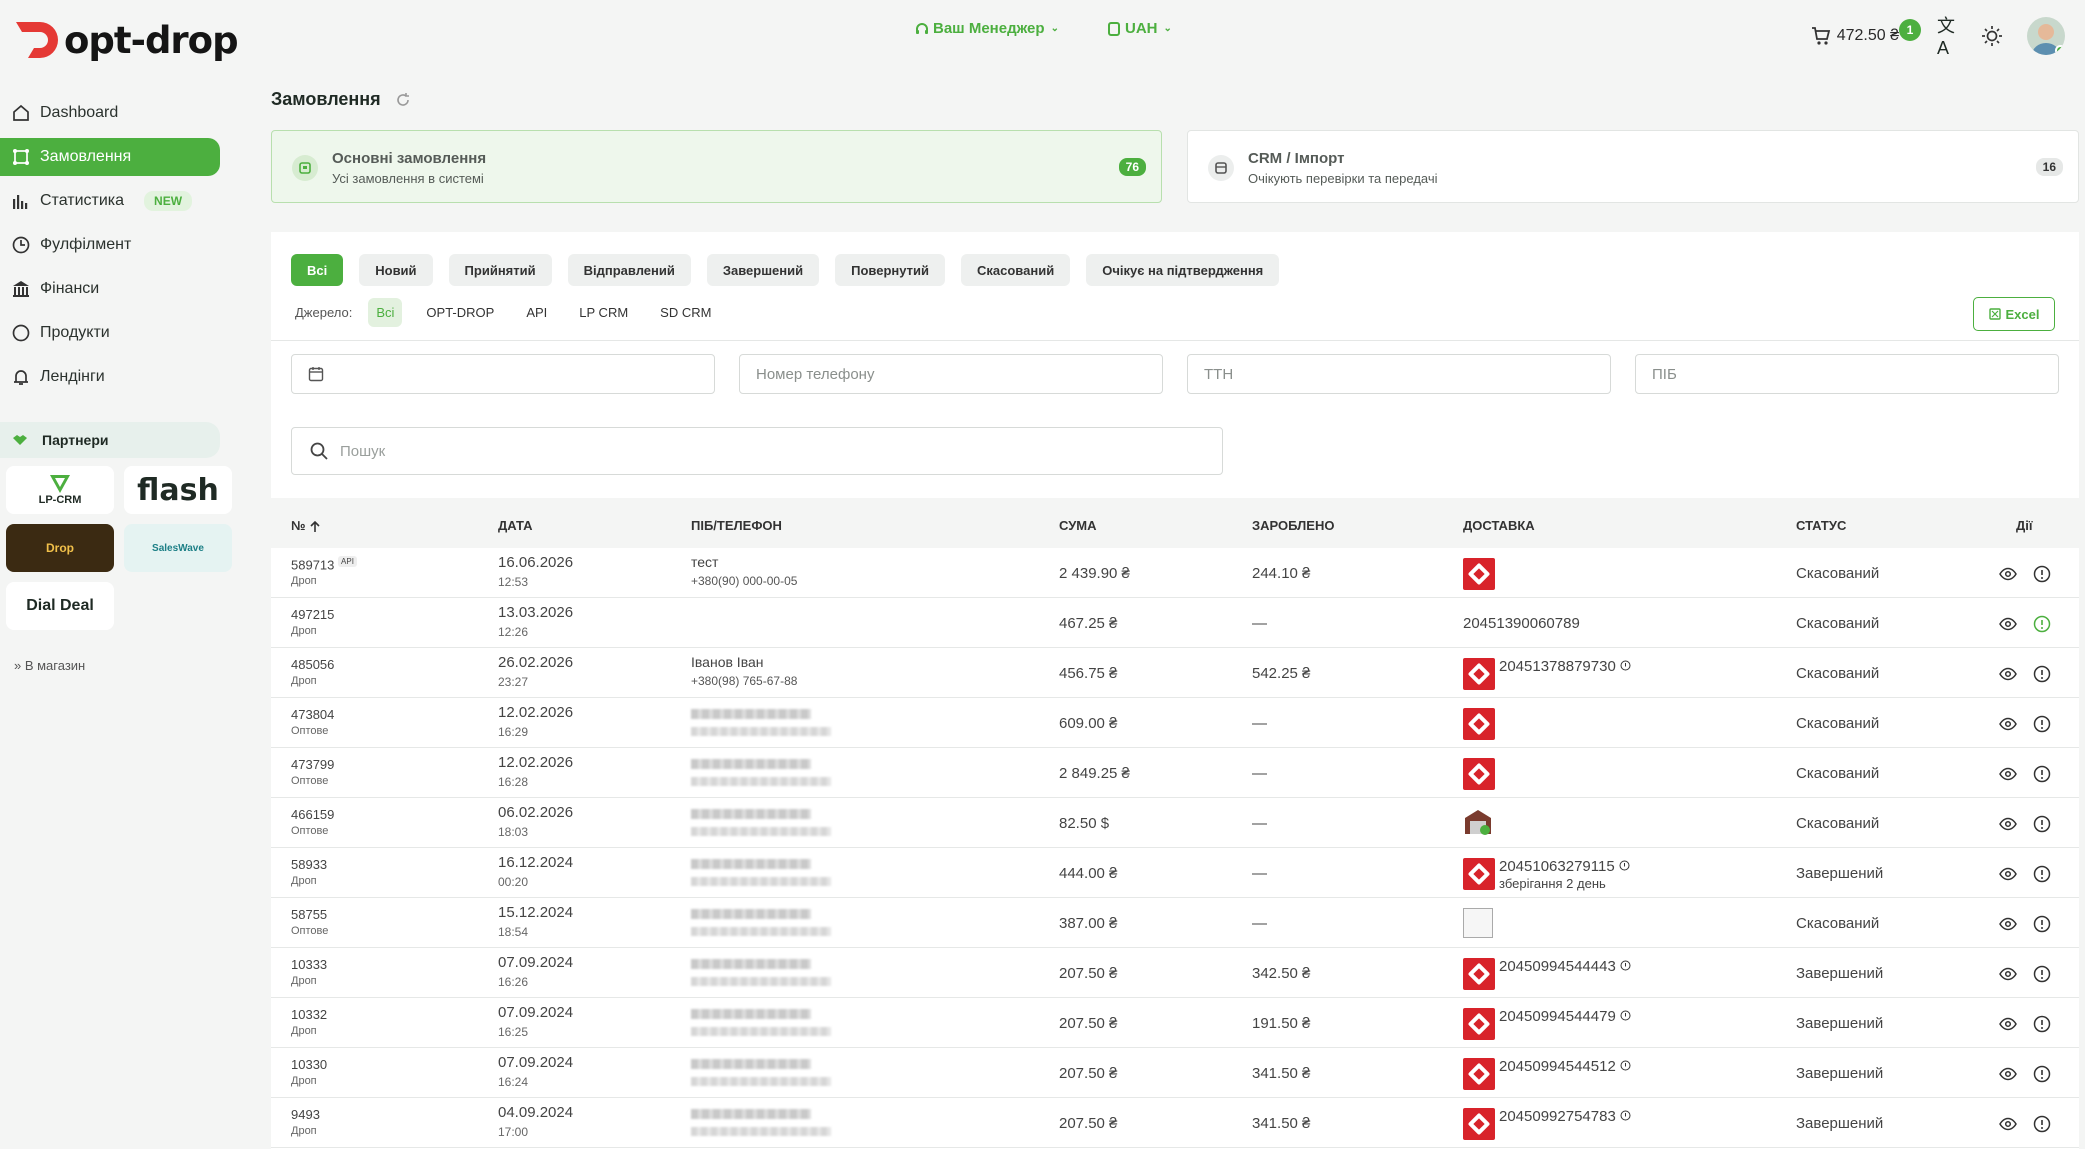 This screenshot has height=1149, width=2085. Describe the element at coordinates (115, 333) in the screenshot. I see `sidebar-item-products: Продукти` at that location.